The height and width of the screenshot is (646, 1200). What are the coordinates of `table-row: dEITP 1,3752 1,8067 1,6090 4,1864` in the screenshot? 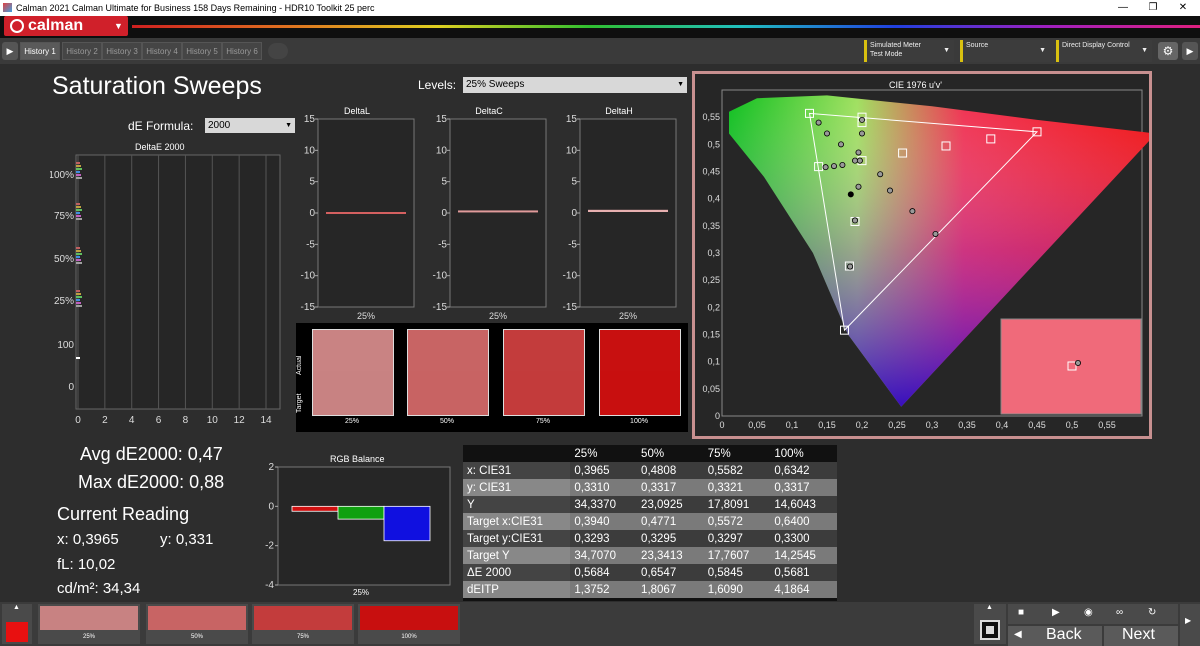 It's located at (650, 589).